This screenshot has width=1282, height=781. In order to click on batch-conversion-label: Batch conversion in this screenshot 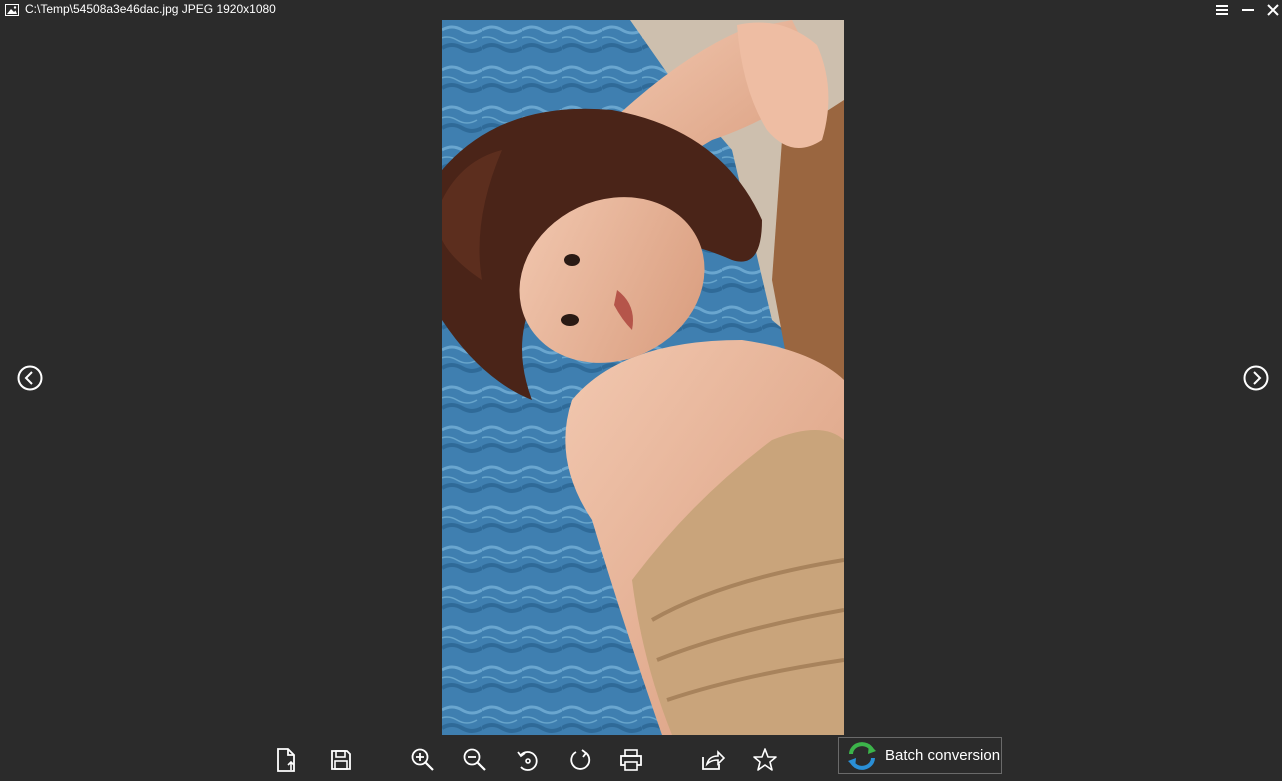, I will do `click(943, 755)`.